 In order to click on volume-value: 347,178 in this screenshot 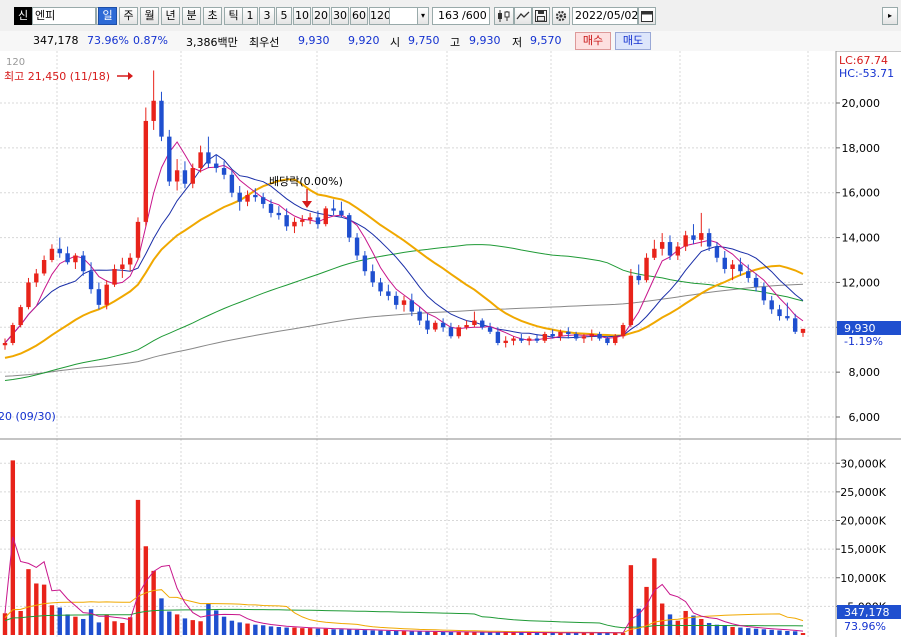, I will do `click(56, 40)`.